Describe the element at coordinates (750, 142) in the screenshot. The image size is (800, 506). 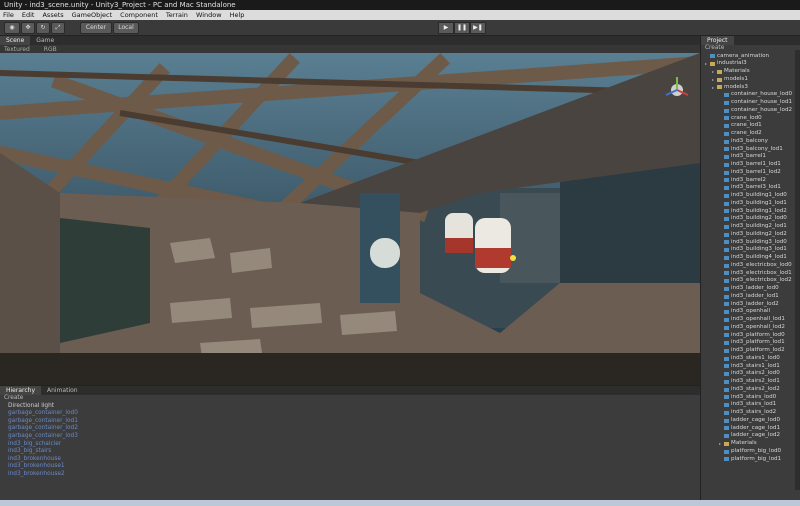
I see `project-asset-item: ind3_balcony` at that location.